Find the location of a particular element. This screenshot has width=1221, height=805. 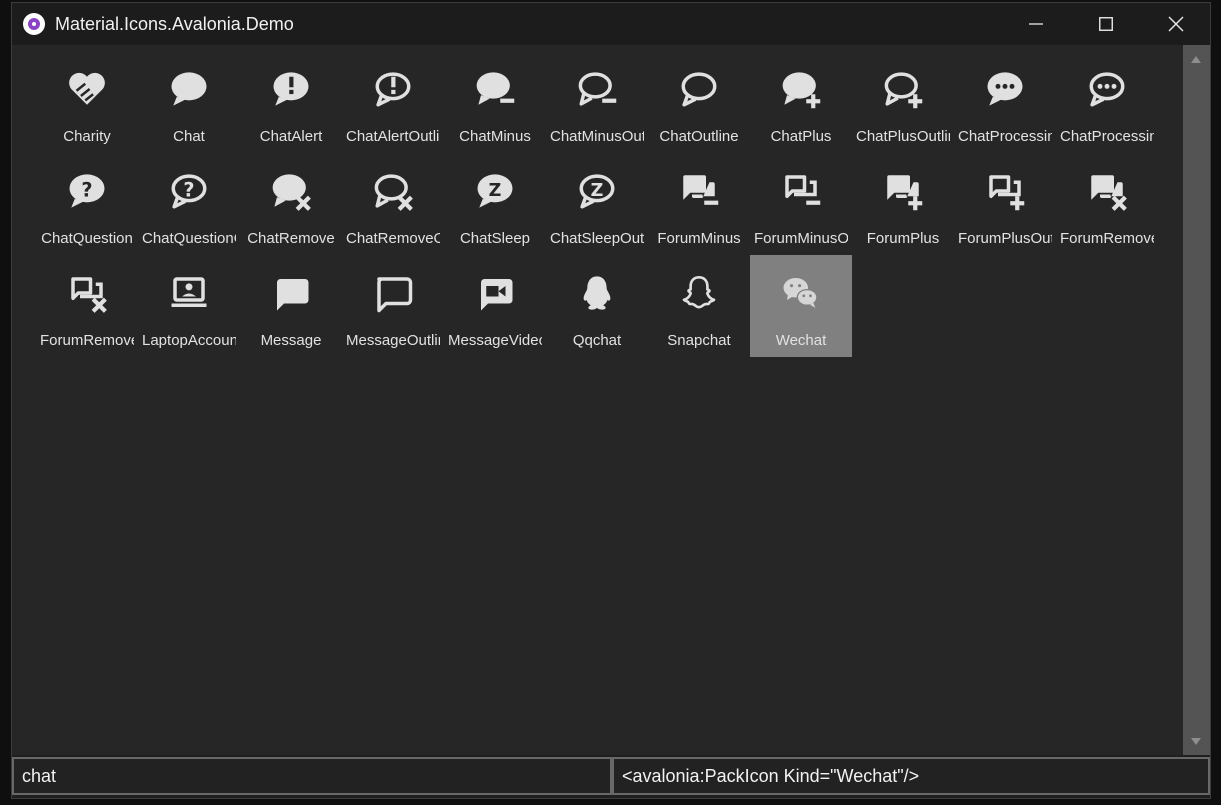

icon-tile-chat-plus-outline: ChatPlusOutline is located at coordinates (903, 102).